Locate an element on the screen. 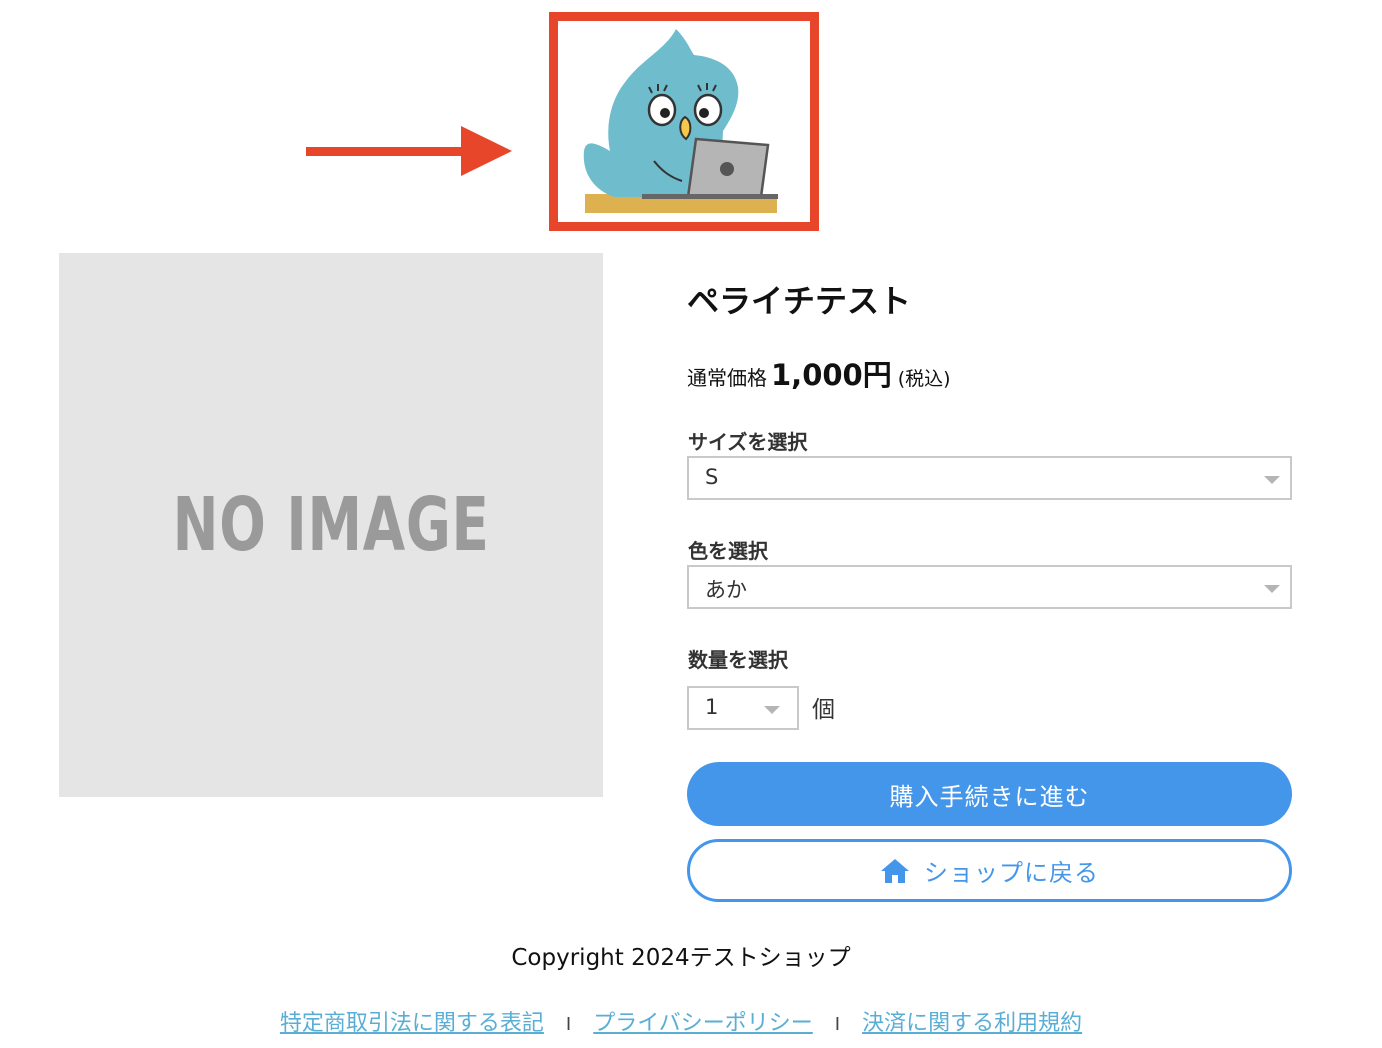 The height and width of the screenshot is (1048, 1382). home-icon is located at coordinates (895, 870).